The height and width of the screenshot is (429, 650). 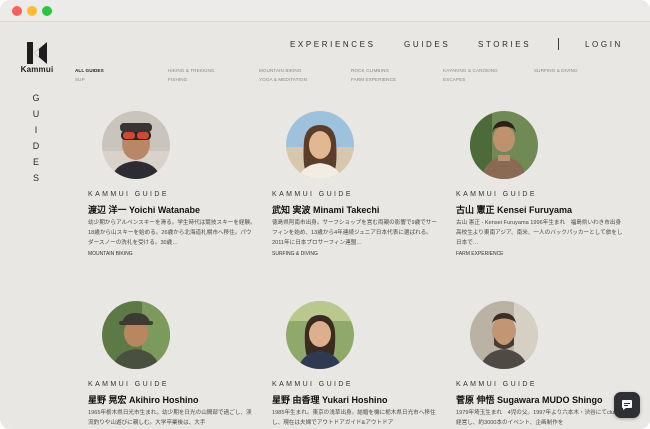 What do you see at coordinates (36, 141) in the screenshot?
I see `page-title-vertical: GUIDES` at bounding box center [36, 141].